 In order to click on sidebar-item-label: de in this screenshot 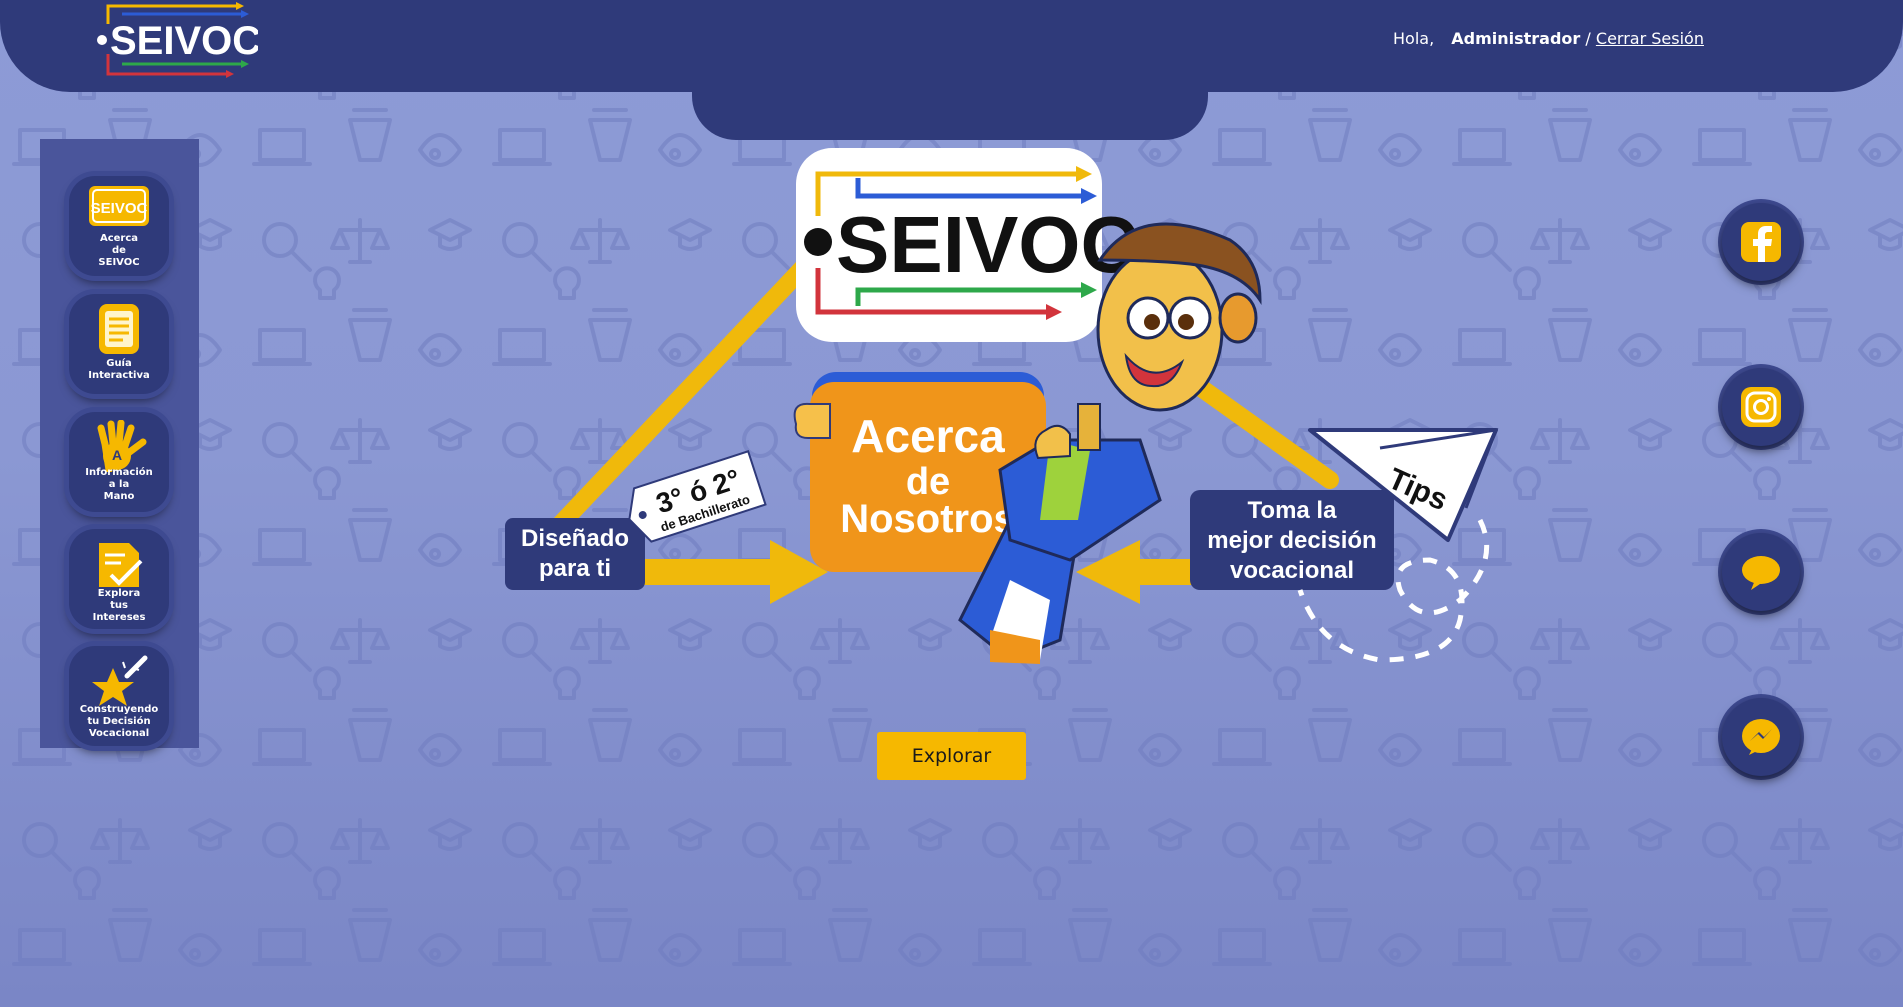, I will do `click(119, 250)`.